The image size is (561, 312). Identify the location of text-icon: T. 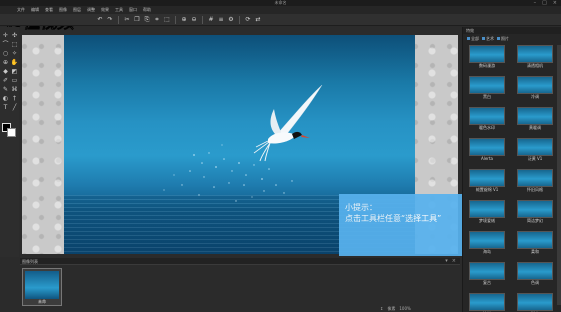
(5, 107).